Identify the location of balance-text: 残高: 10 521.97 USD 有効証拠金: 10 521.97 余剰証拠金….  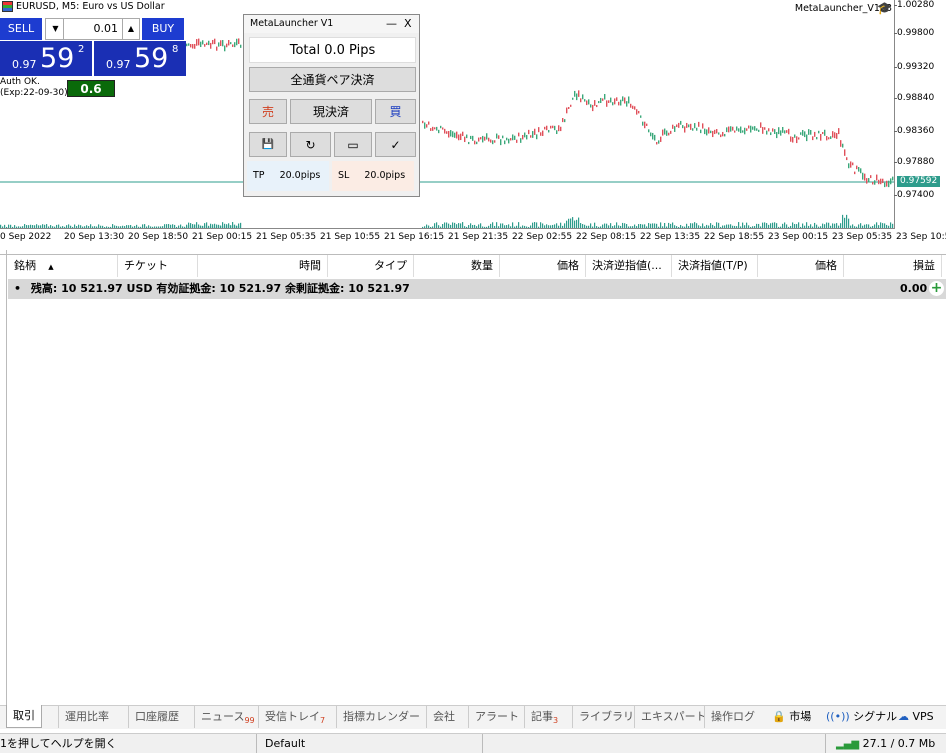
(220, 288).